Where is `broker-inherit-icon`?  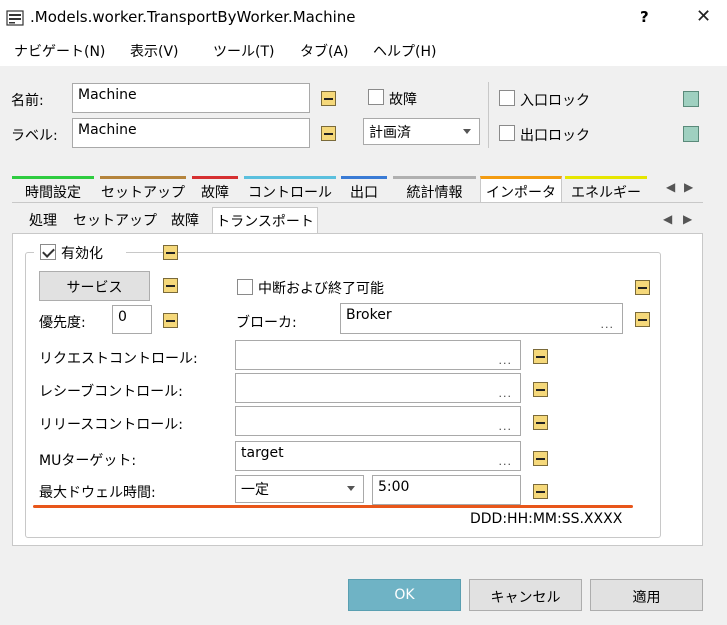
broker-inherit-icon is located at coordinates (642, 319).